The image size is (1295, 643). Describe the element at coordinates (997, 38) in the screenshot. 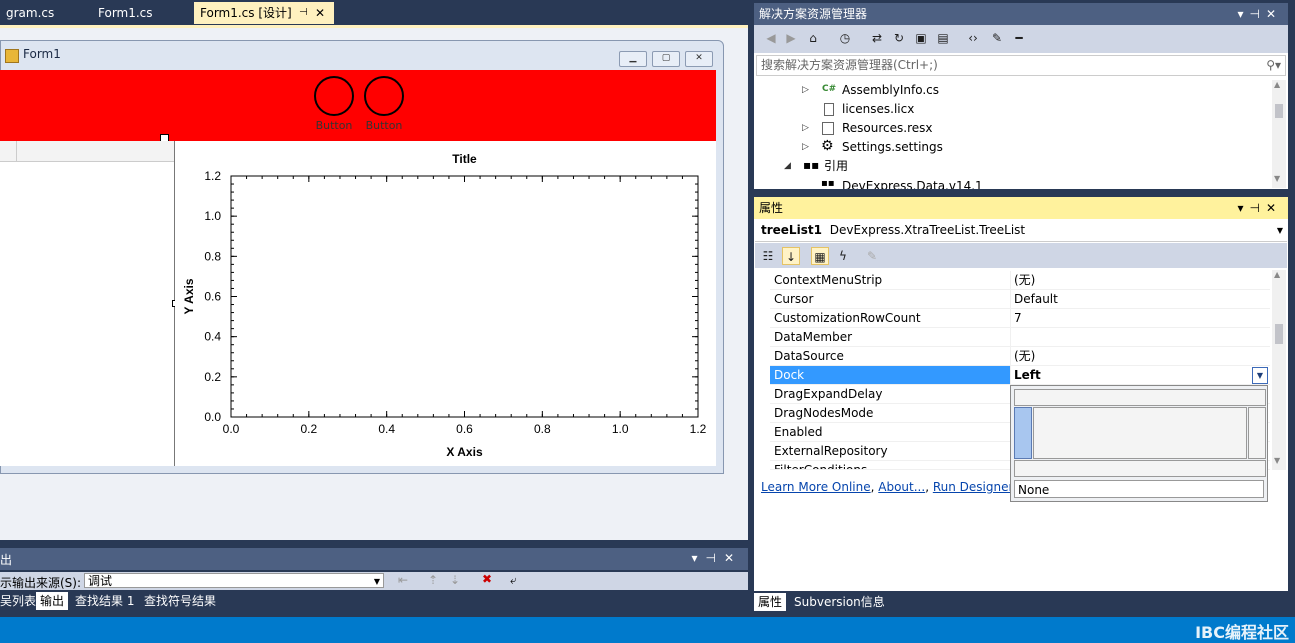

I see `properties-wrench-icon: ✎` at that location.